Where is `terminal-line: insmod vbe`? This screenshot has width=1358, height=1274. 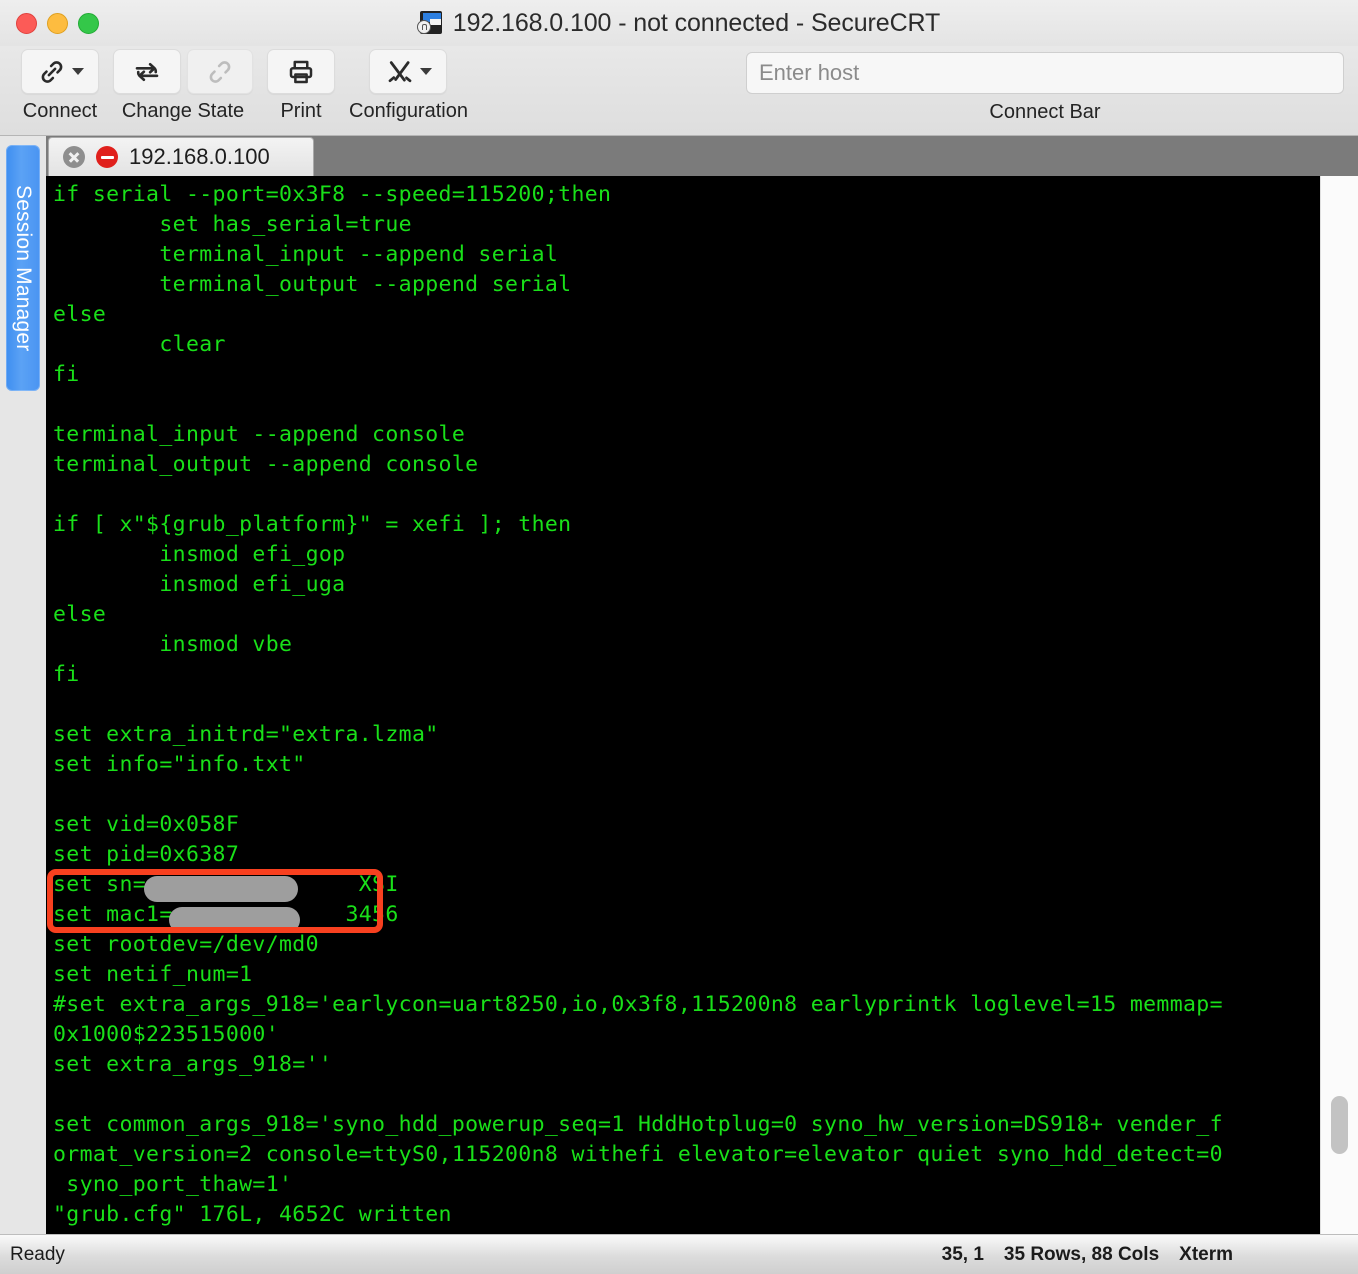 terminal-line: insmod vbe is located at coordinates (173, 644).